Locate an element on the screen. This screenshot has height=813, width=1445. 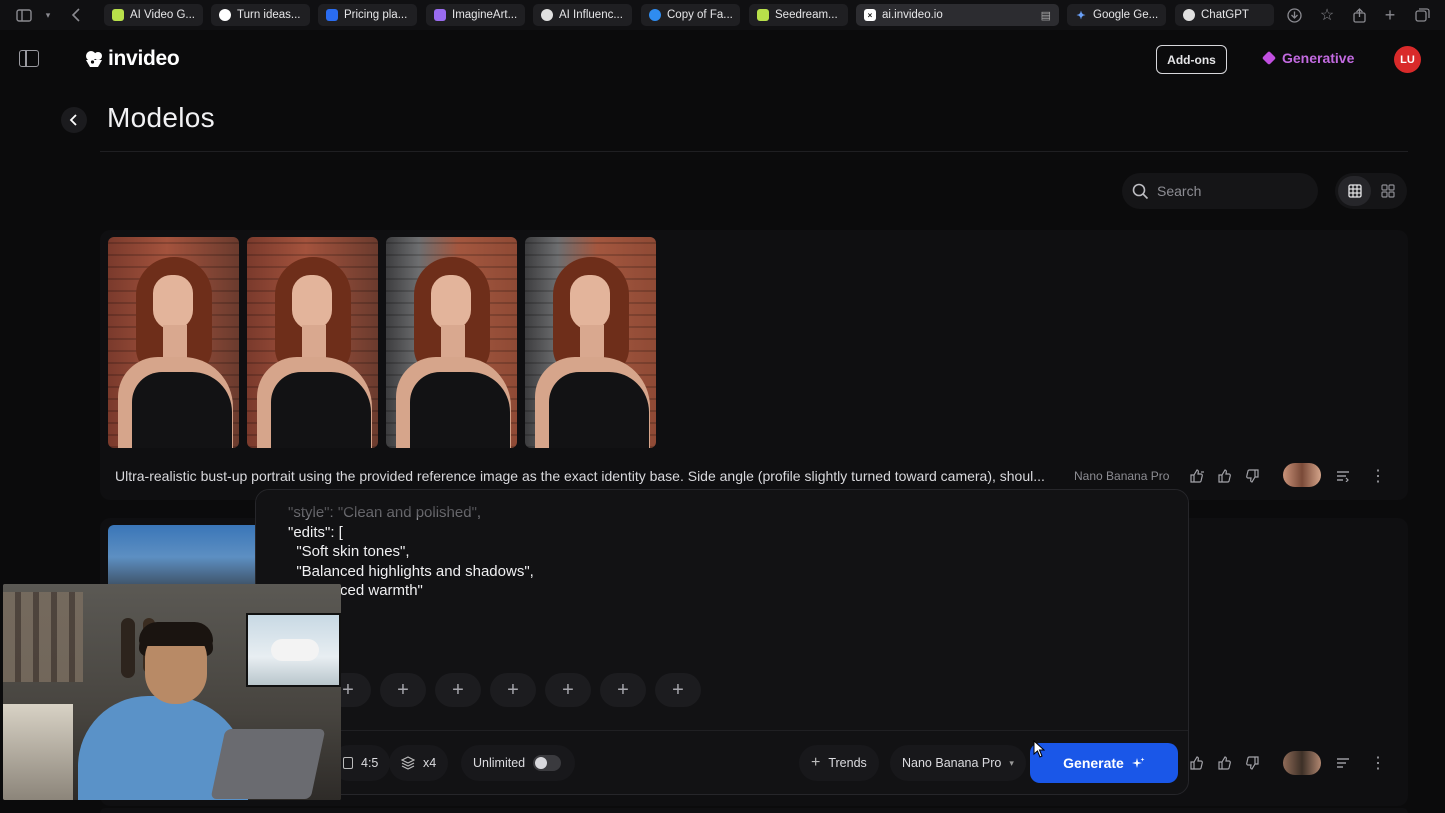
reader-mode-icon: ▤ is located at coordinates (1046, 15).